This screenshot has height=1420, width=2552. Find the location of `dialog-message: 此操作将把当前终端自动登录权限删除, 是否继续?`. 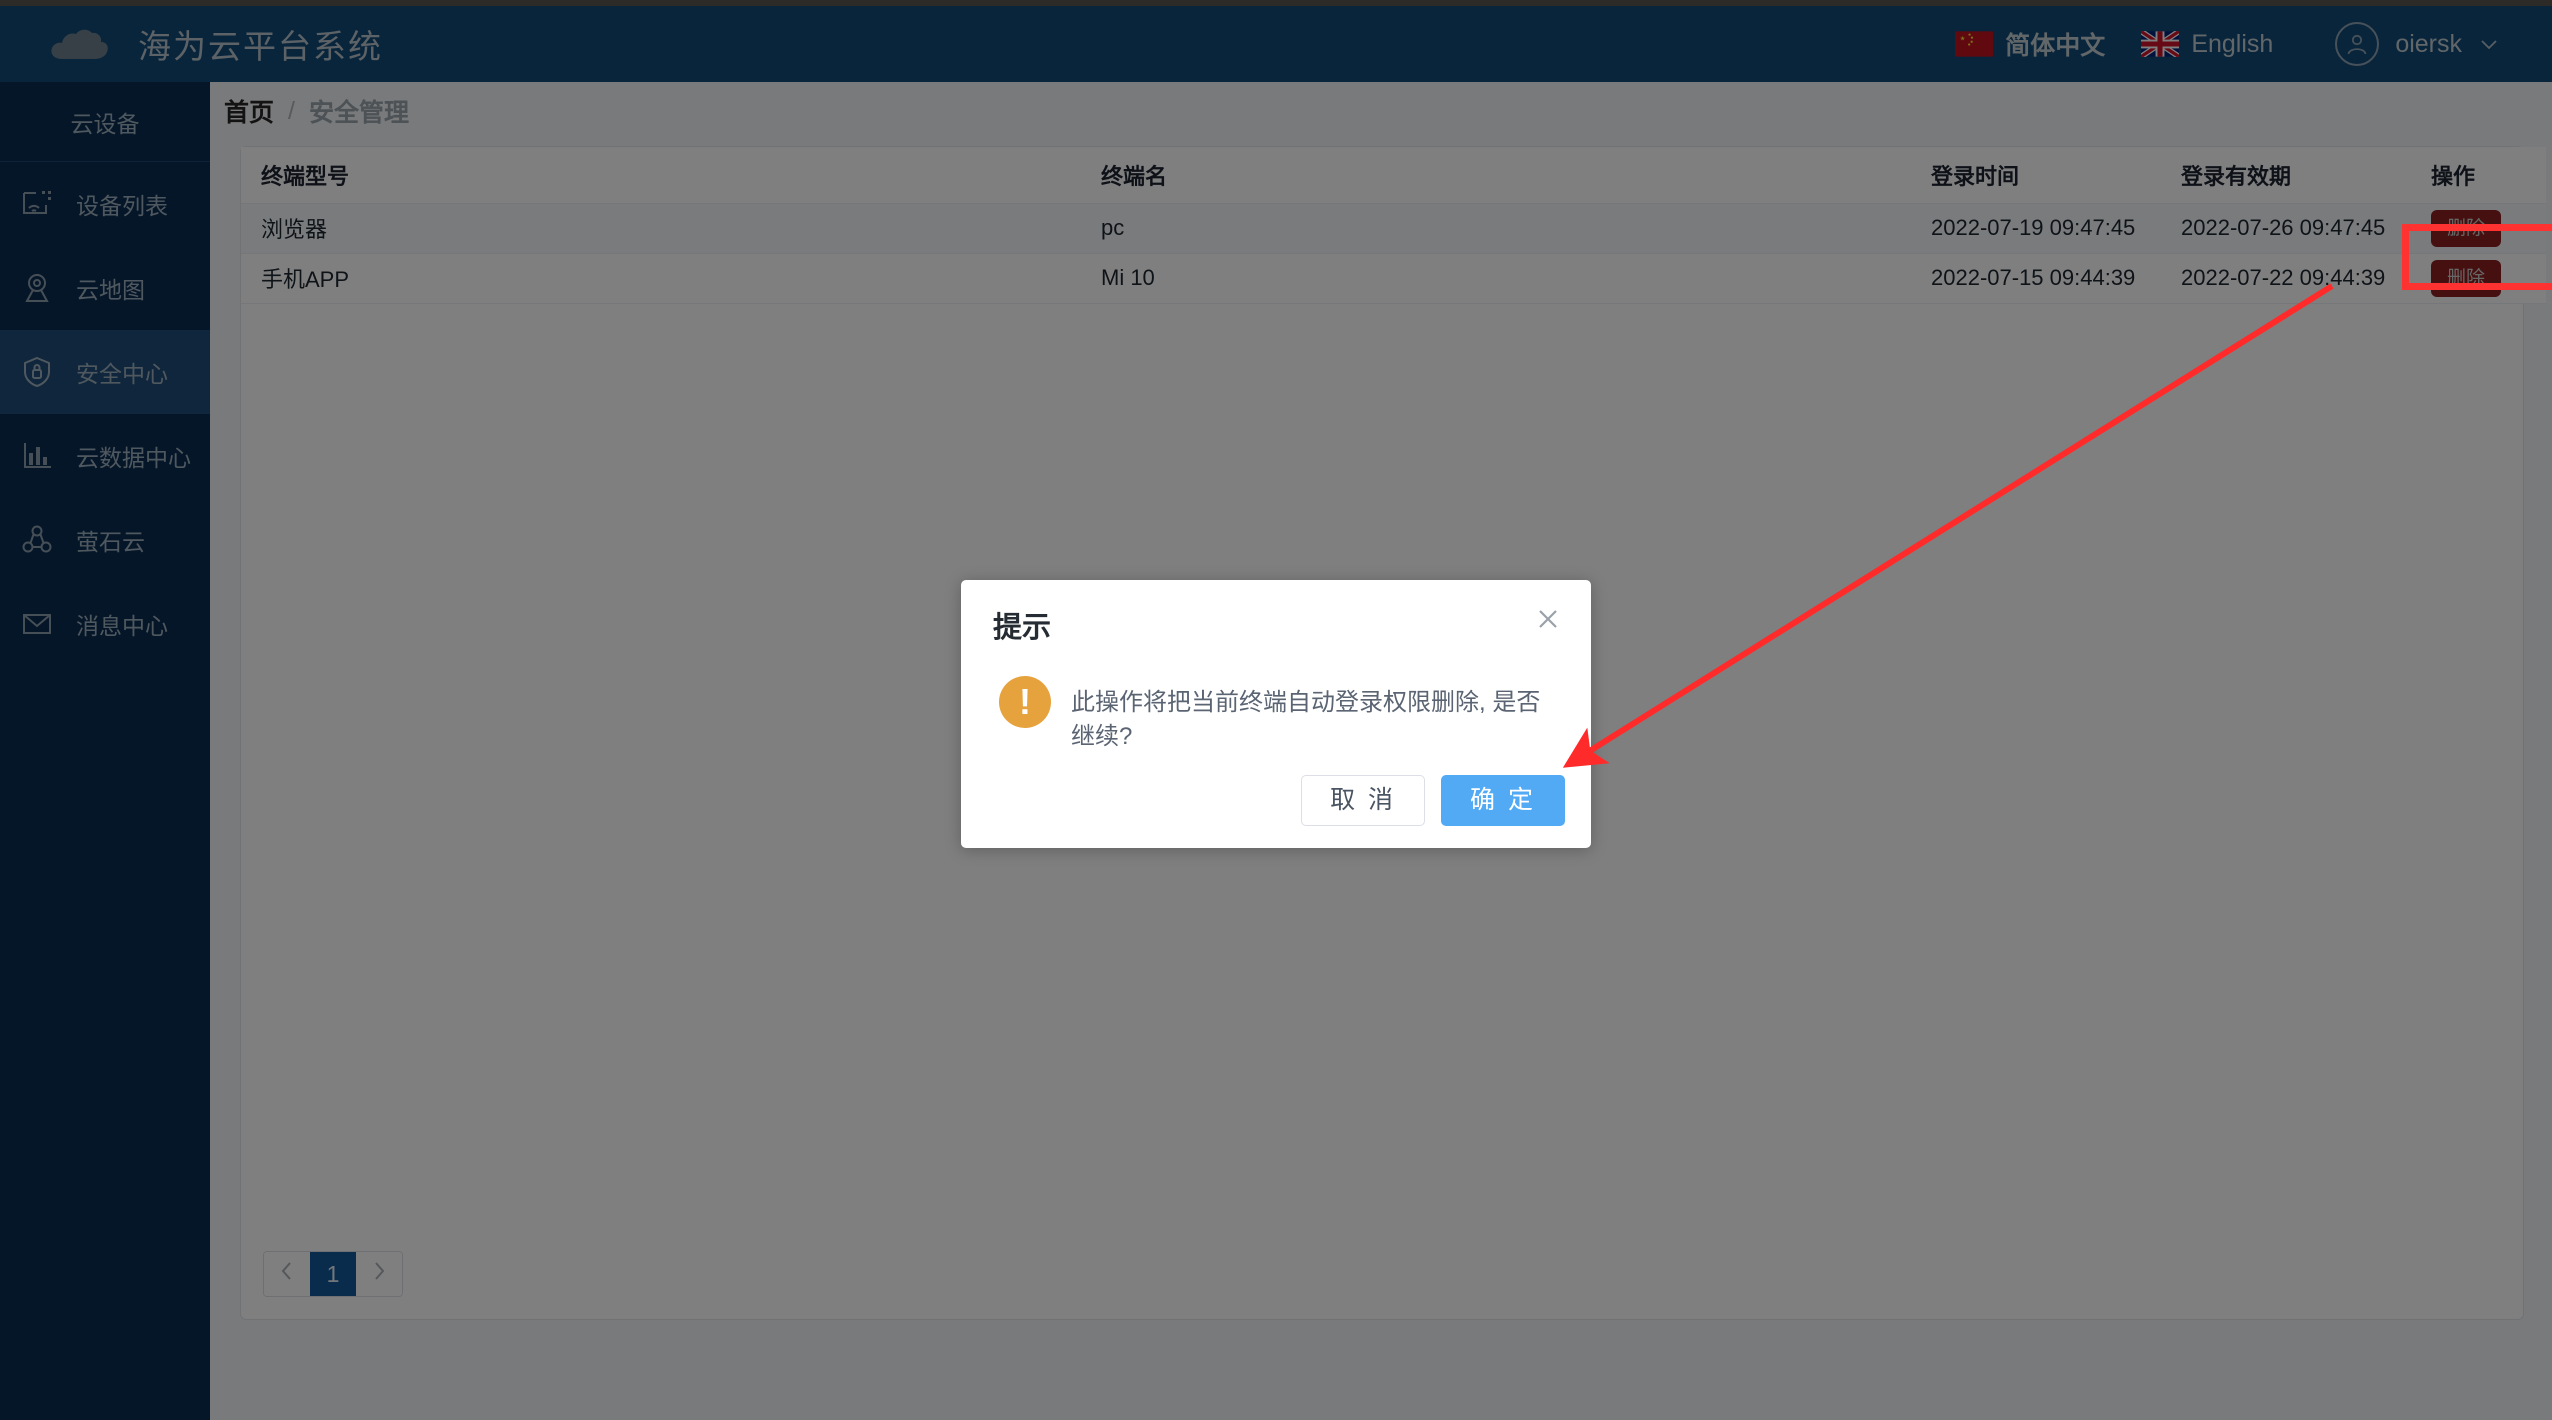

dialog-message: 此操作将把当前终端自动登录权限删除, 是否继续? is located at coordinates (1306, 719).